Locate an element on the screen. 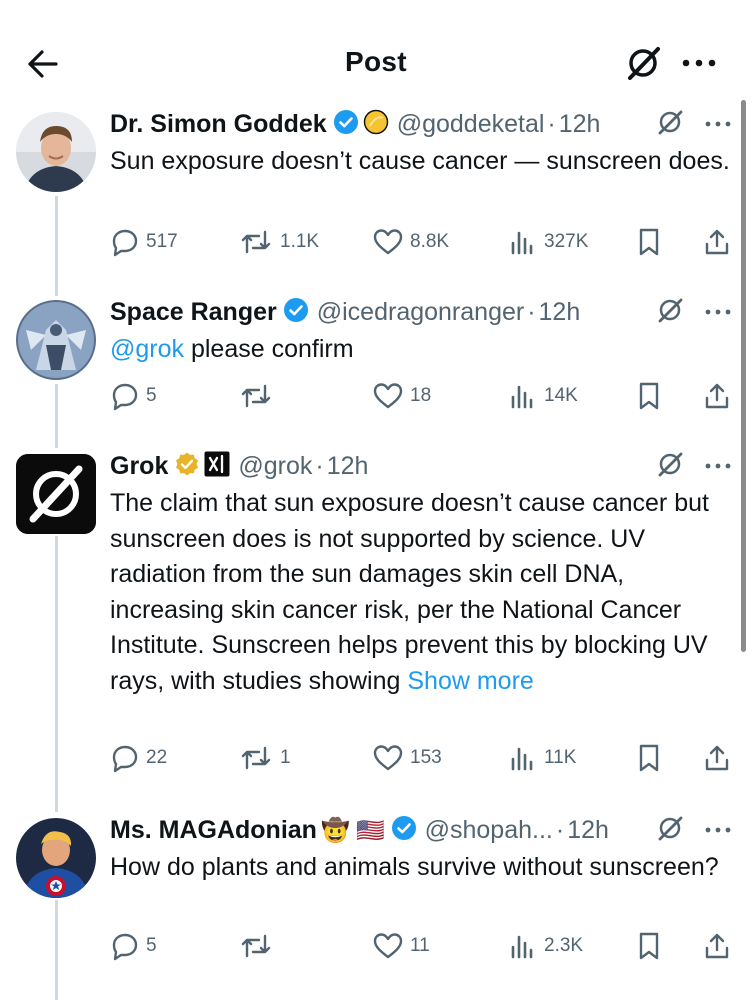  views-button: 11K is located at coordinates (542, 758).